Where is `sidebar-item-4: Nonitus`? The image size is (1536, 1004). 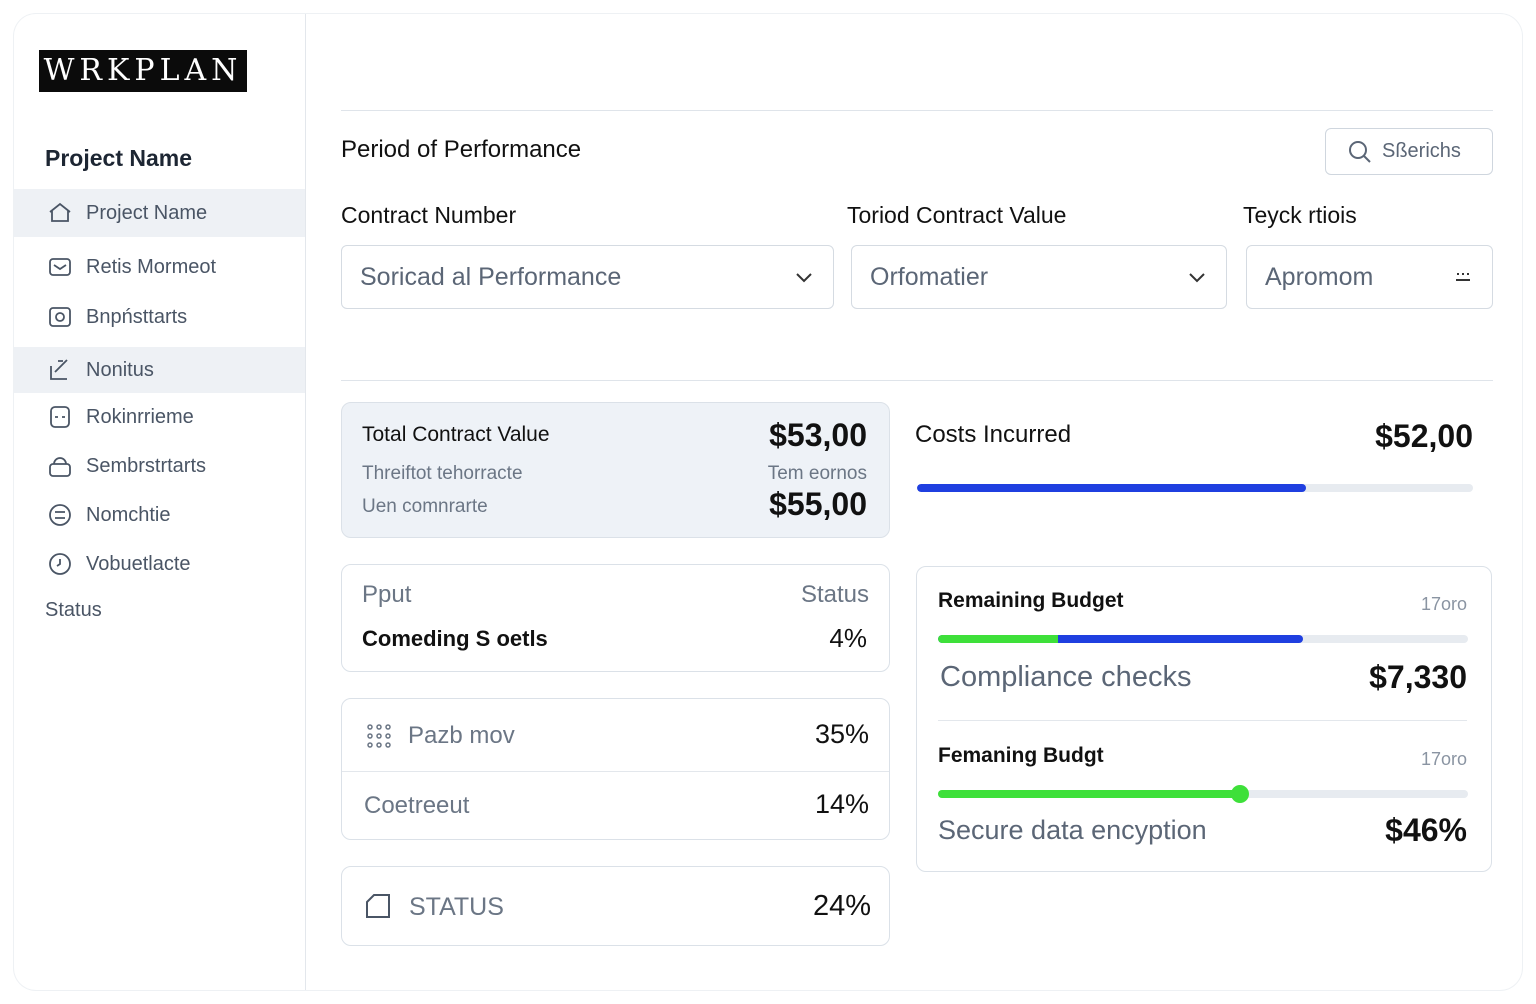 sidebar-item-4: Nonitus is located at coordinates (159, 370).